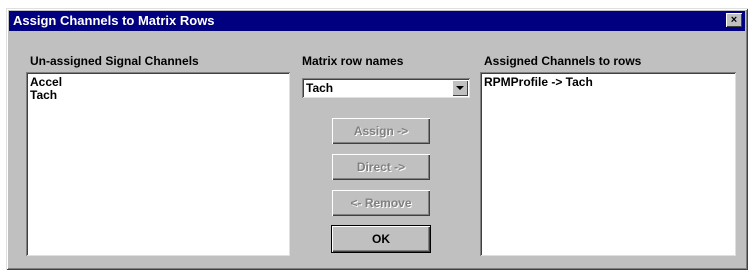  What do you see at coordinates (377, 21) in the screenshot?
I see `title-bar: Assign Channels to Matrix Rows ×` at bounding box center [377, 21].